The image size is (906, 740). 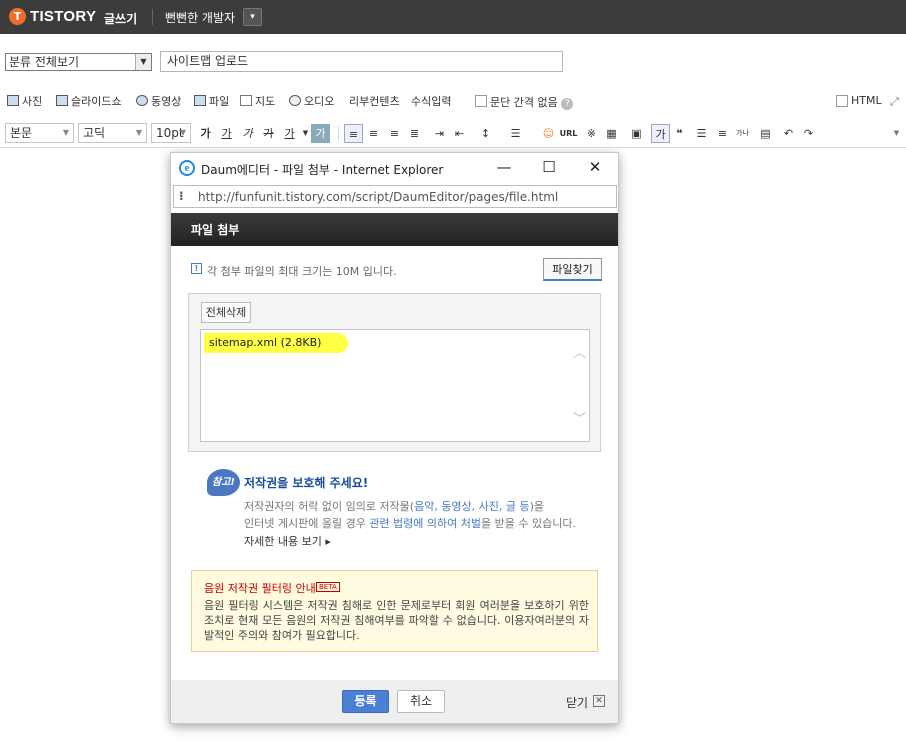 What do you see at coordinates (591, 133) in the screenshot?
I see `special-char-icon: ※` at bounding box center [591, 133].